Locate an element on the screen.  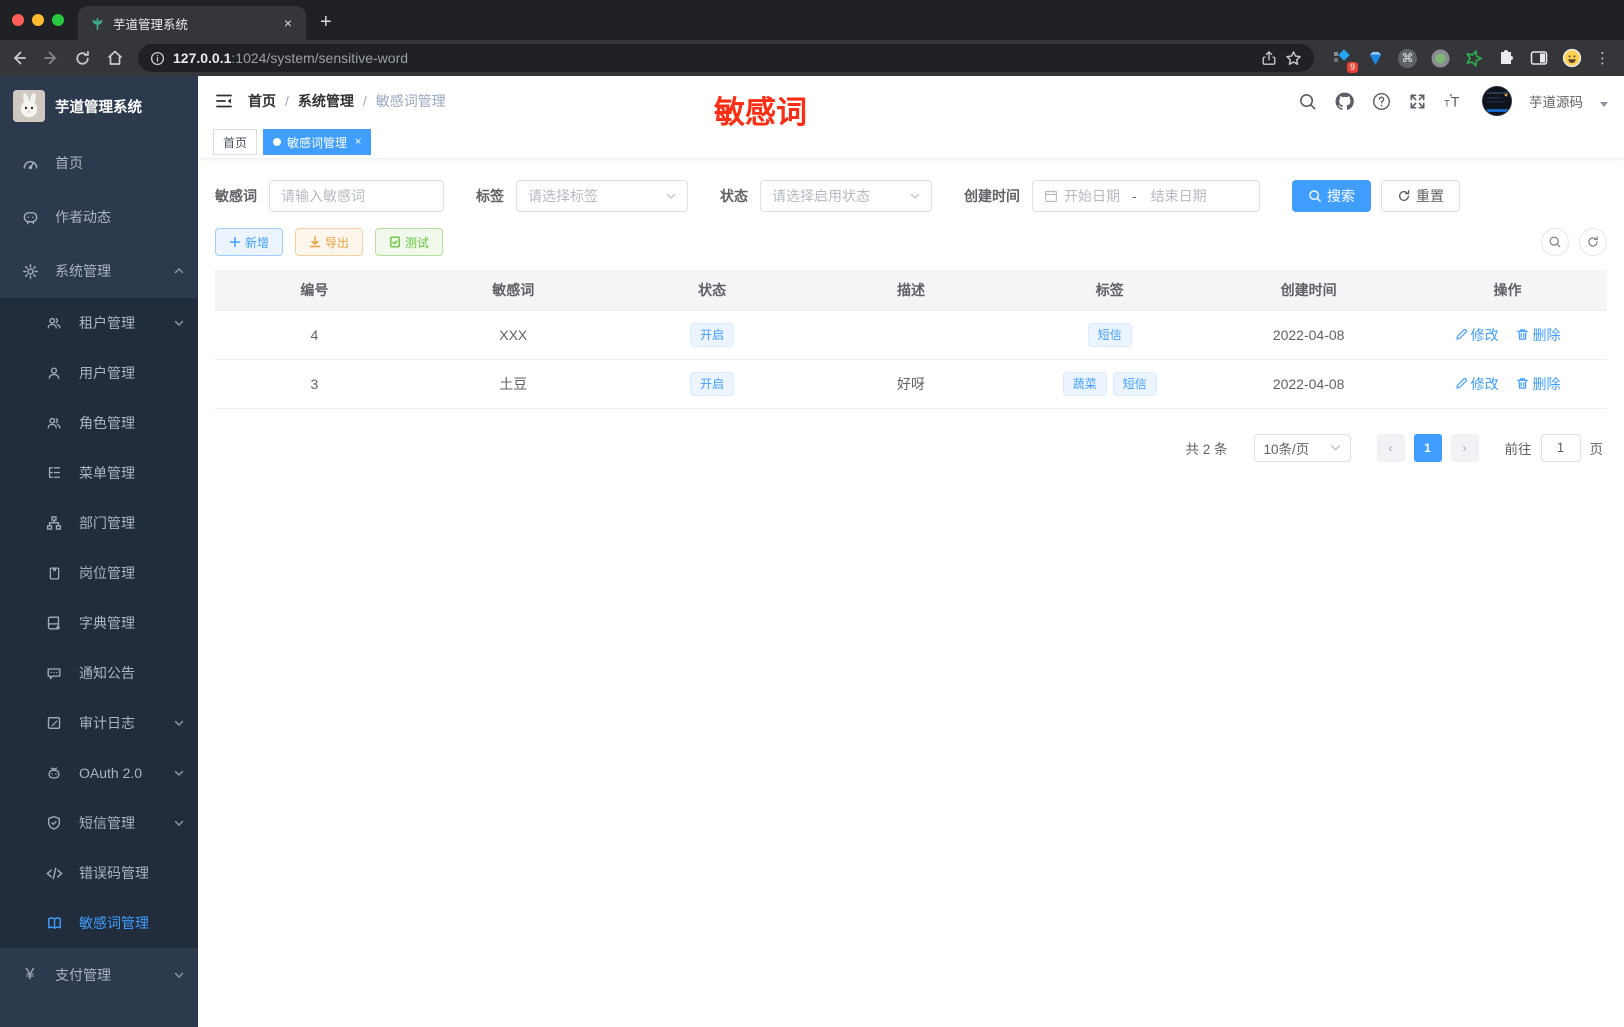
keyword-filter-label: 敏感词 is located at coordinates (236, 196).